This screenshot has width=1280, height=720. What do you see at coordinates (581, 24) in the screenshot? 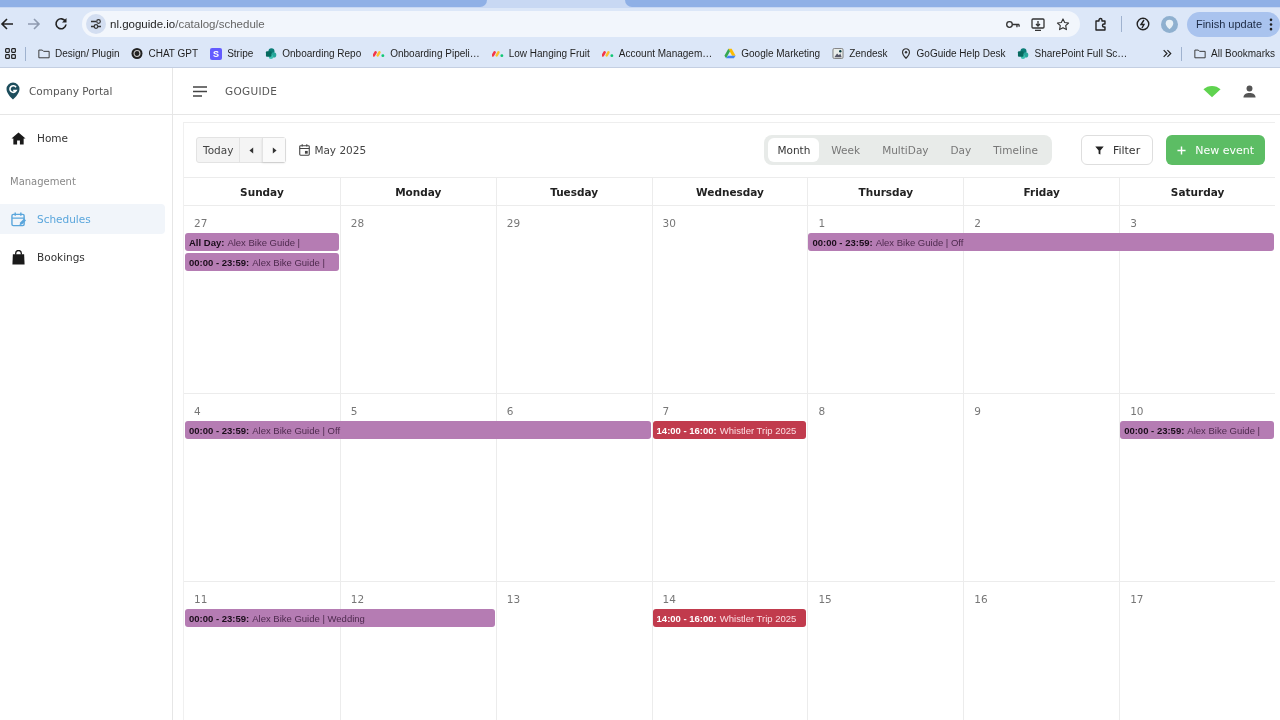
I see `address-bar: nl.goguide.io/catalog/schedule` at bounding box center [581, 24].